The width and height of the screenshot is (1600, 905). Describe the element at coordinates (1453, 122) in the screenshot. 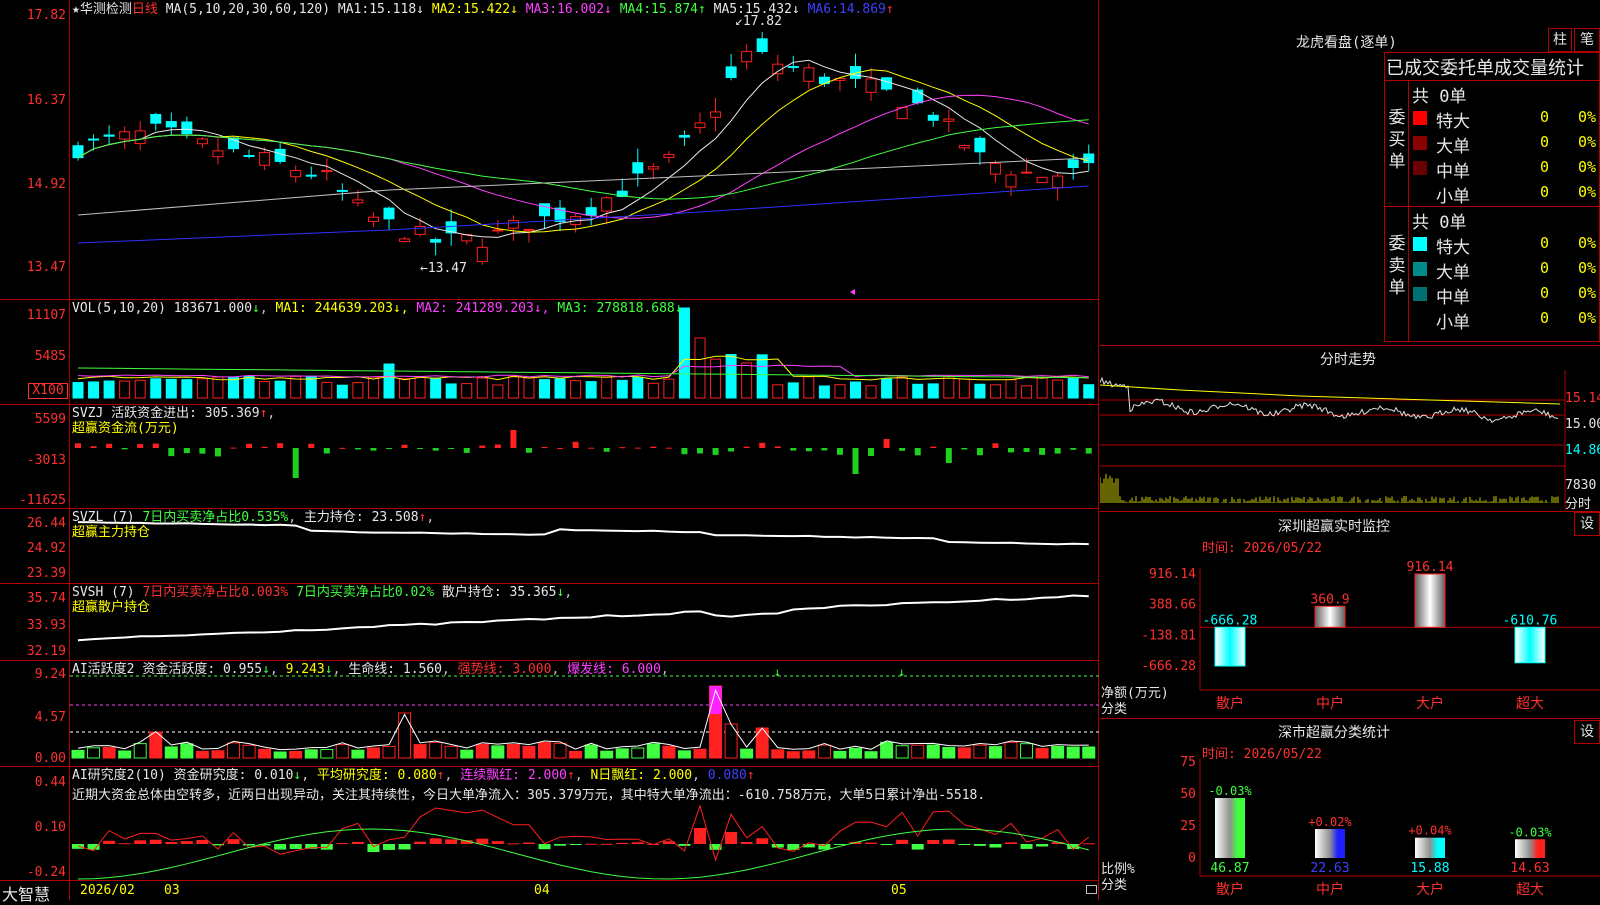

I see `order-size-name: 特大` at that location.